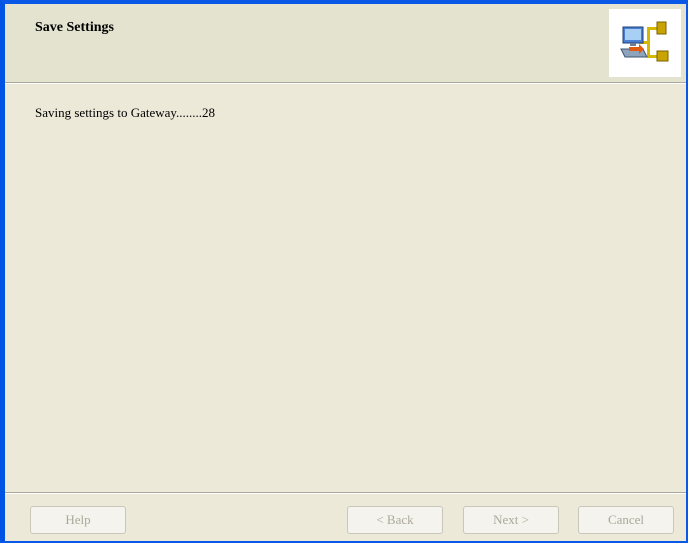  I want to click on footer-divider, so click(345, 493).